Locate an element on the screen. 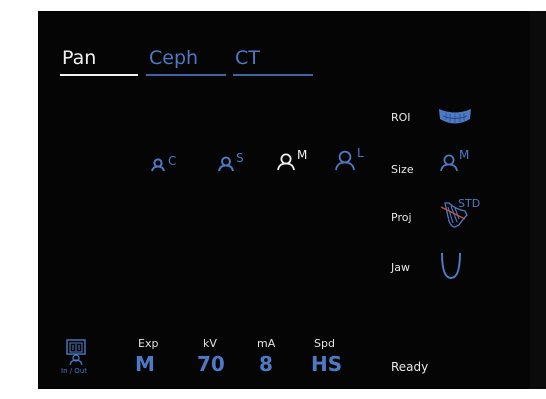  ma-value: 8 is located at coordinates (266, 364).